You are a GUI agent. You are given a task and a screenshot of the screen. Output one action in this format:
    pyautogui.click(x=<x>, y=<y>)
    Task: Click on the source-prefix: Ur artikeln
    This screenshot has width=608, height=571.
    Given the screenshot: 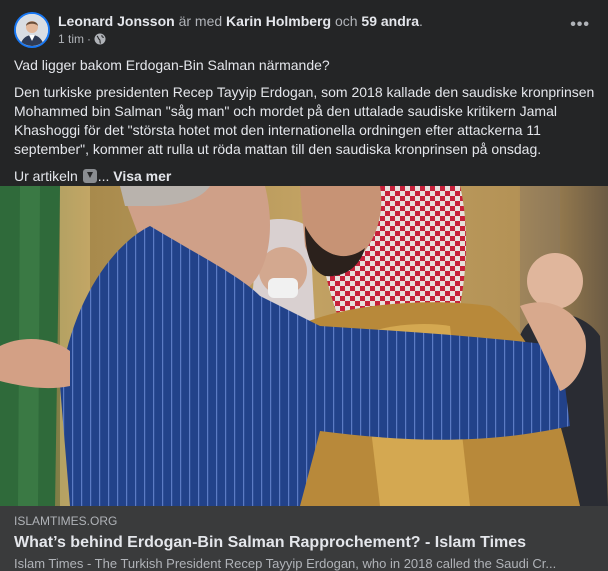 What is the action you would take?
    pyautogui.click(x=46, y=176)
    